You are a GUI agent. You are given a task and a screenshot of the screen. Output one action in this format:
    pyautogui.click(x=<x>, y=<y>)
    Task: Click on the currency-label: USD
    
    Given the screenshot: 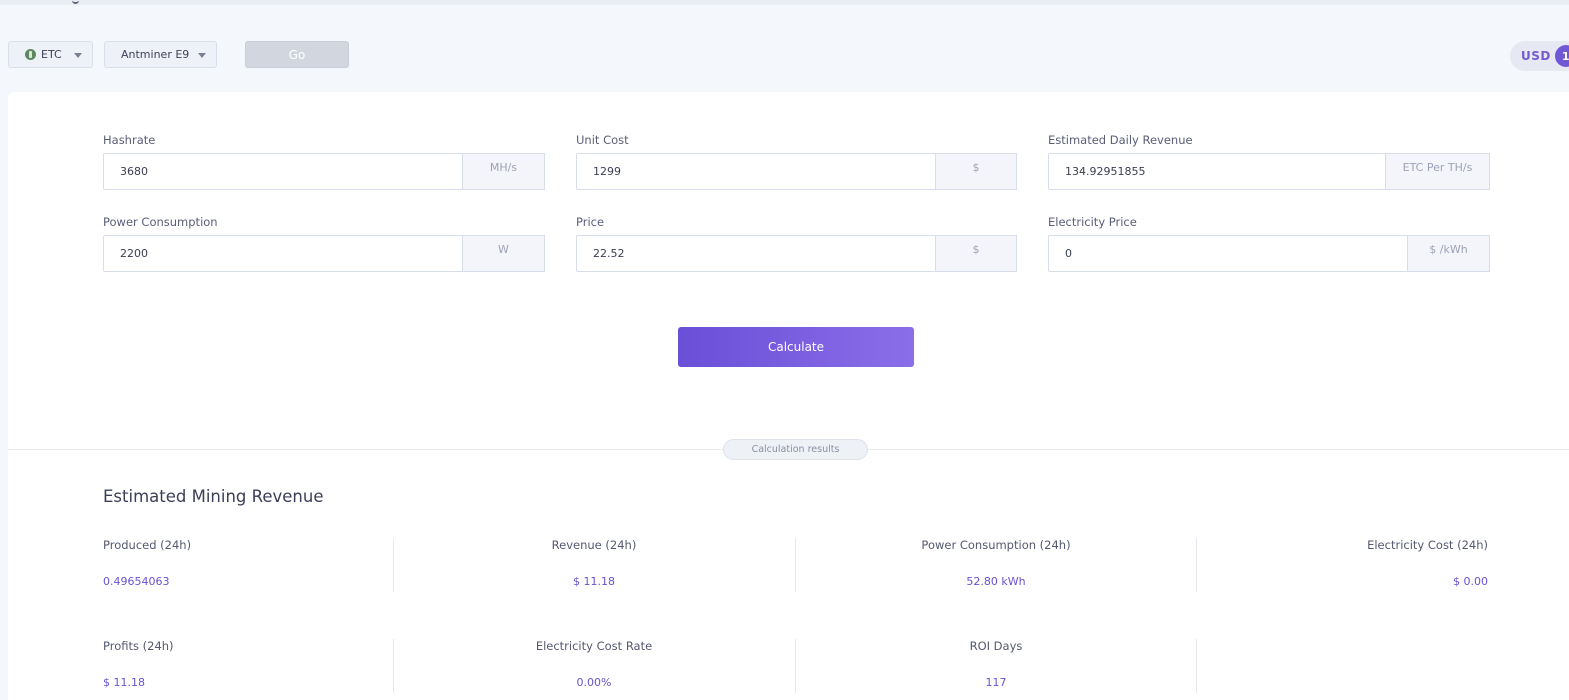 What is the action you would take?
    pyautogui.click(x=1536, y=56)
    